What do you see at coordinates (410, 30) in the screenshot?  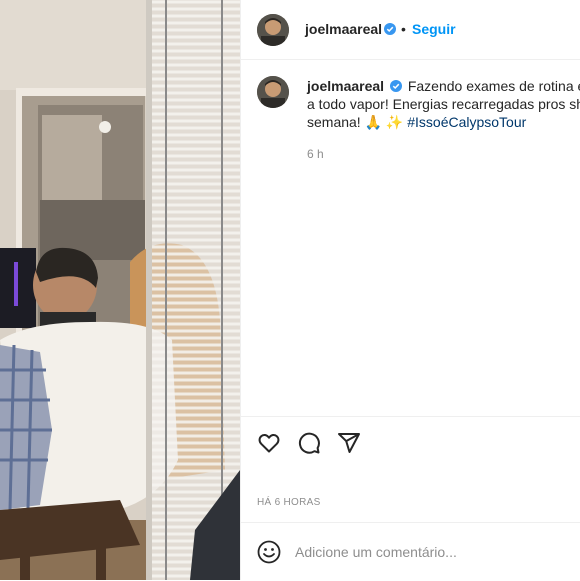 I see `post-header: joelmaareal • Seguir` at bounding box center [410, 30].